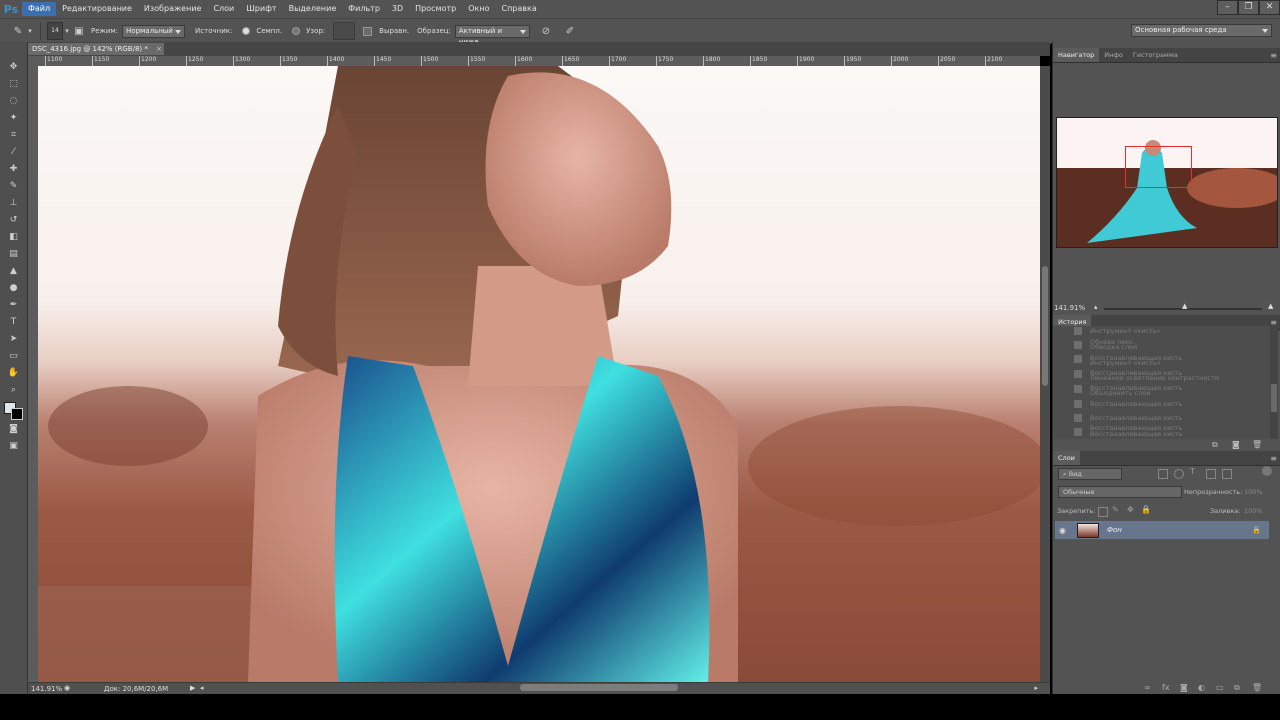 The width and height of the screenshot is (1280, 720). What do you see at coordinates (492, 35) in the screenshot?
I see `sample-select: Активный и ниже` at bounding box center [492, 35].